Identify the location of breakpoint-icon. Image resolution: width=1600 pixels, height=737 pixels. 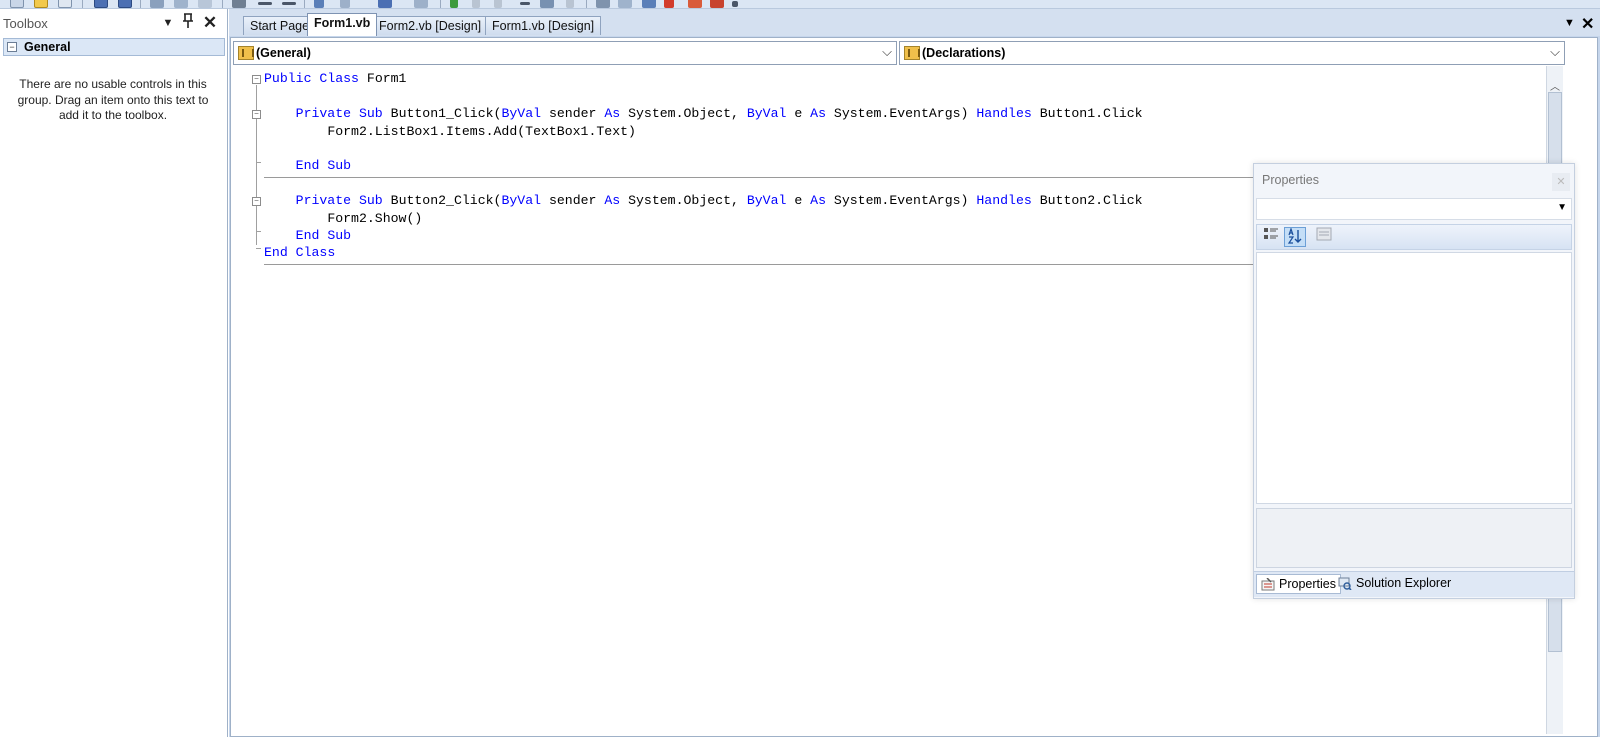
(547, 4).